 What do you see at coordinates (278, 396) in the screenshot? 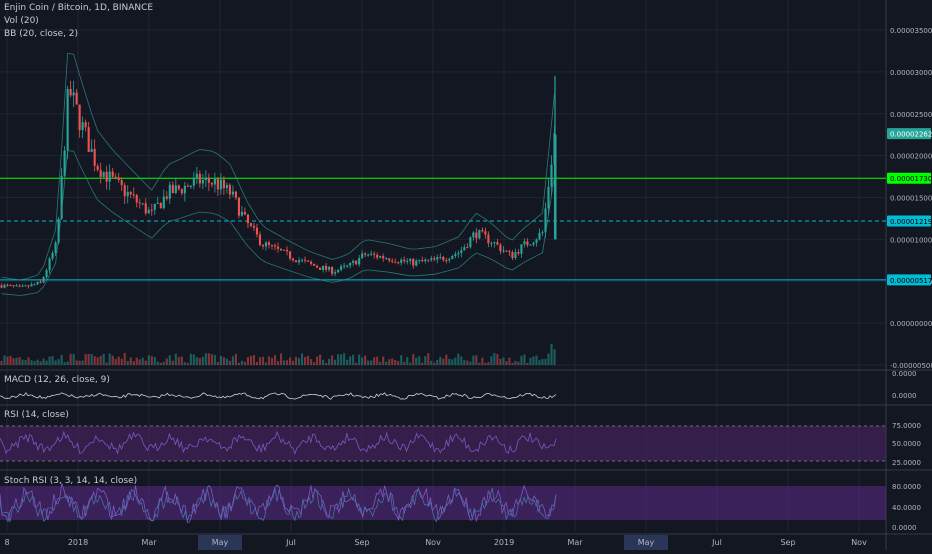
I see `macd-line` at bounding box center [278, 396].